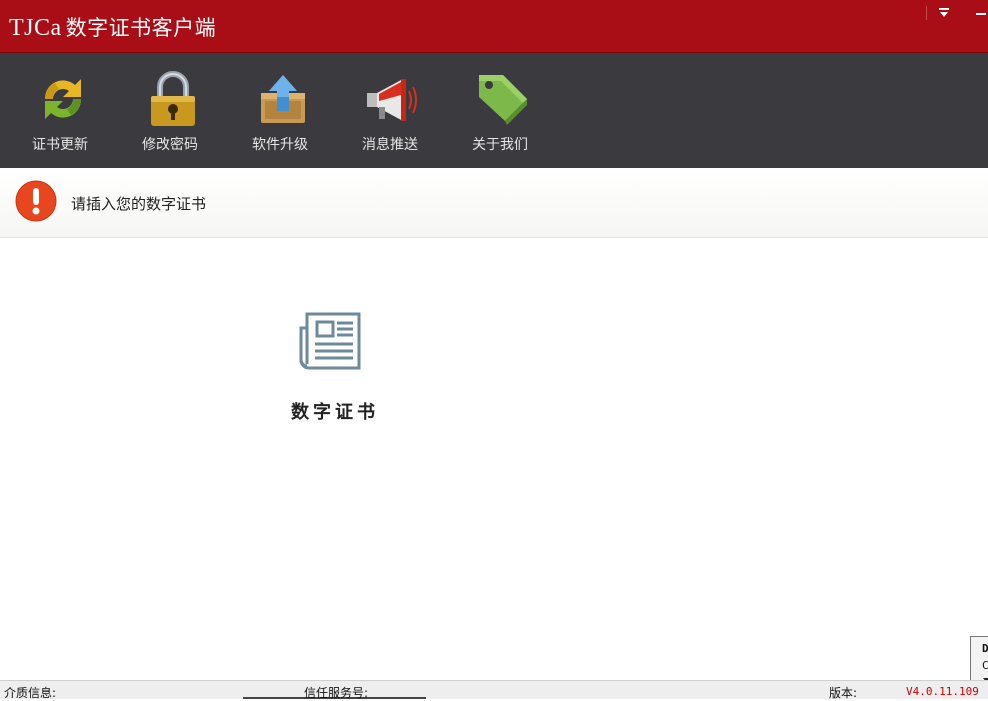 Image resolution: width=988 pixels, height=701 pixels. What do you see at coordinates (139, 204) in the screenshot?
I see `notice-message: 请插入您的数字证书` at bounding box center [139, 204].